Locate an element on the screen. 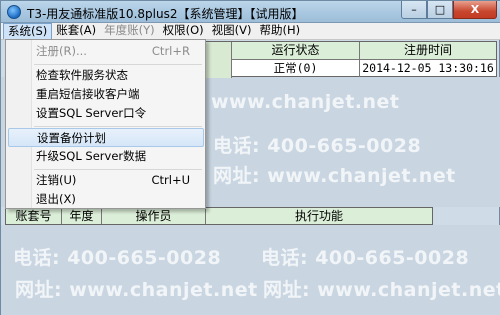 The height and width of the screenshot is (315, 500). login-table: 账套号 年度 操作员 执行功能 is located at coordinates (219, 216).